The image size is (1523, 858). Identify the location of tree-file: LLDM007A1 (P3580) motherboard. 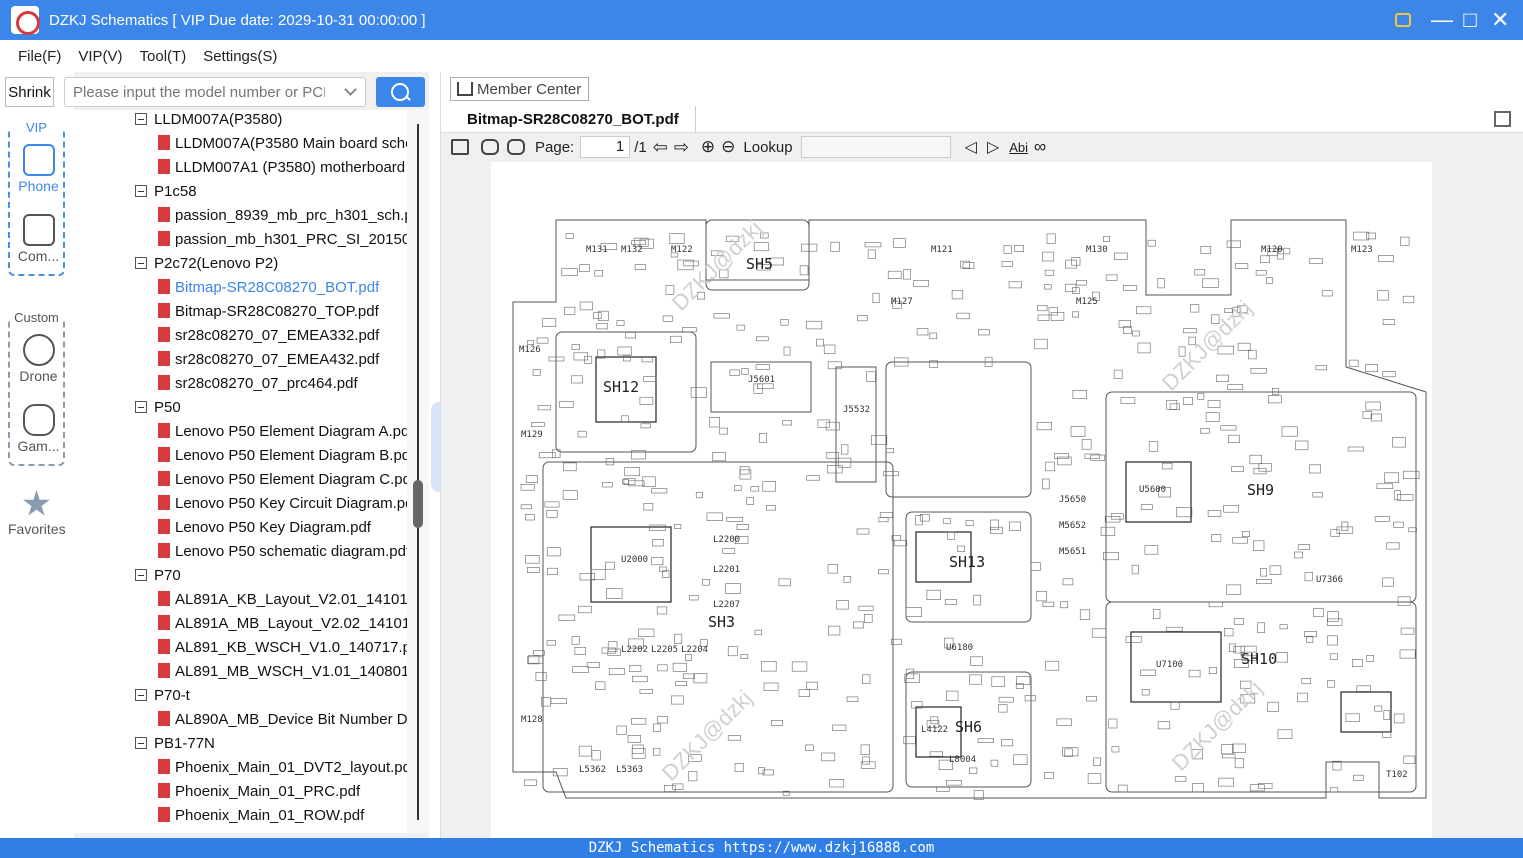
(282, 168).